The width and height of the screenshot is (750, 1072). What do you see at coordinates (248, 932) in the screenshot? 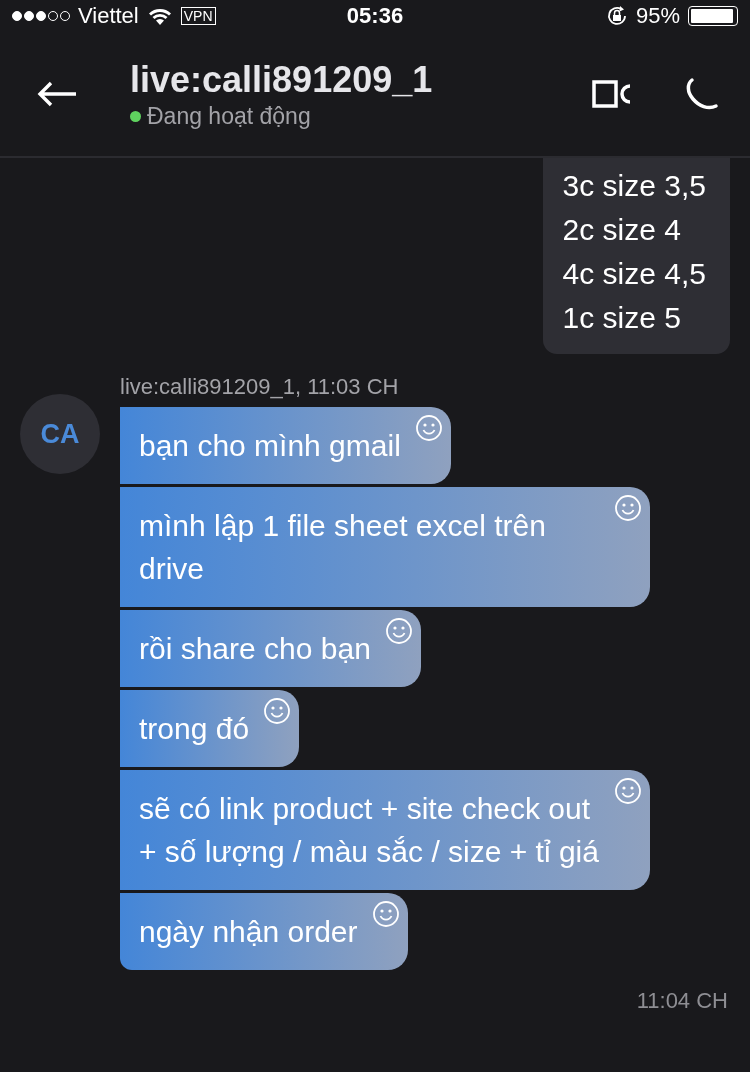
I see `message-text: ngày nhận order` at bounding box center [248, 932].